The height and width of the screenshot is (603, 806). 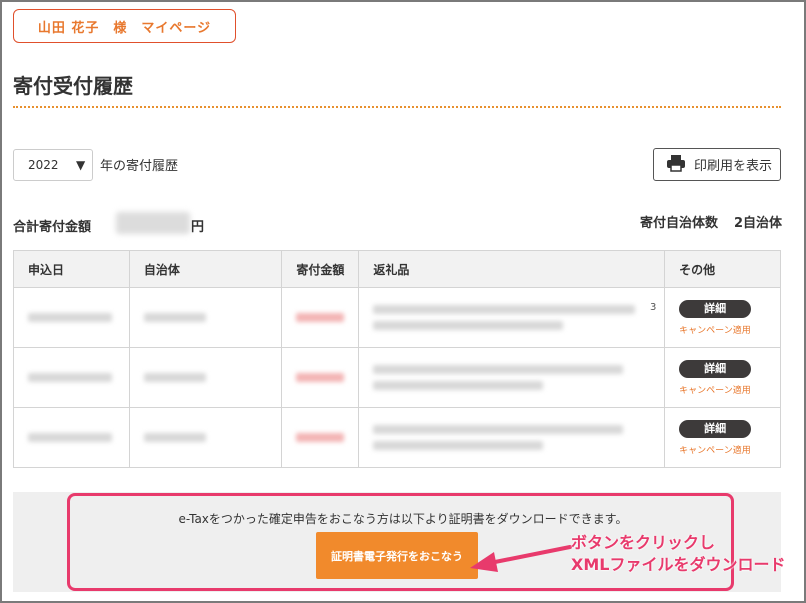 What do you see at coordinates (722, 269) in the screenshot?
I see `header-other: その他` at bounding box center [722, 269].